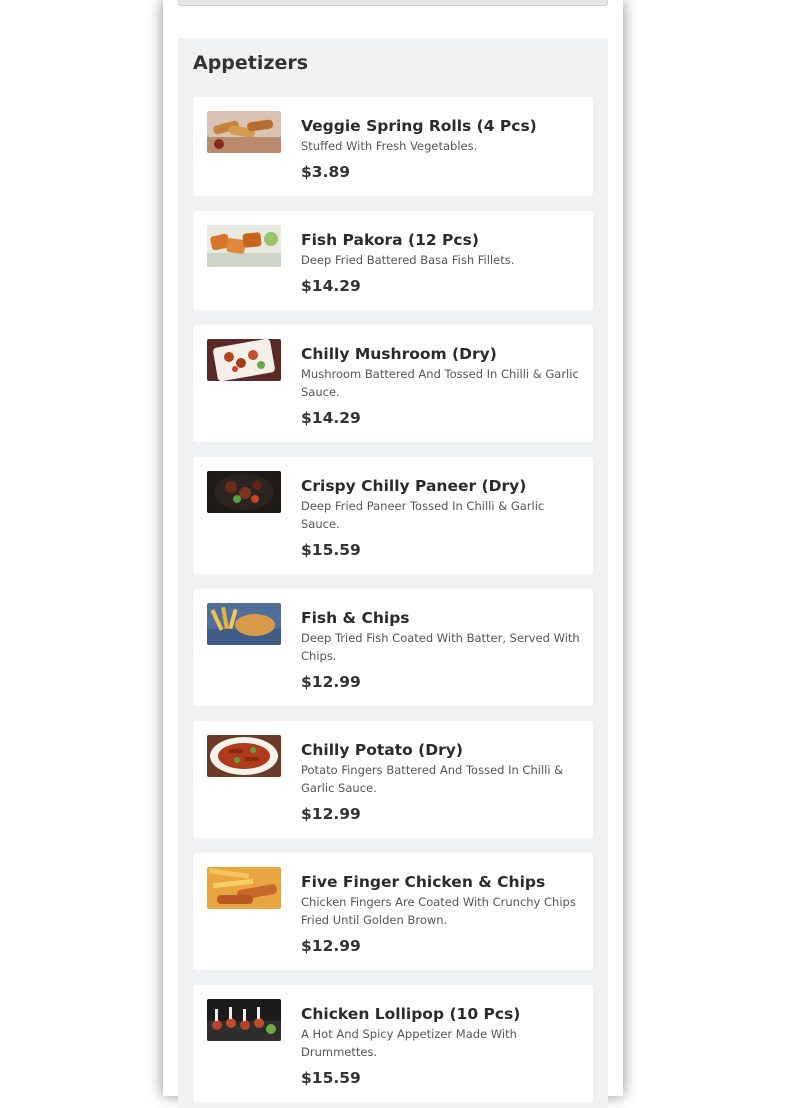 The image size is (785, 1108). I want to click on fish-chips-image, so click(244, 624).